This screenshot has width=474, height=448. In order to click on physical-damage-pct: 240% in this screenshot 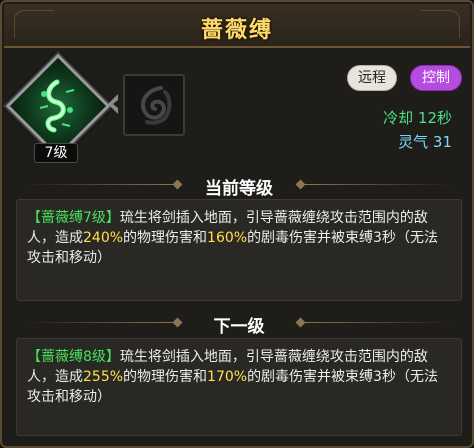, I will do `click(103, 238)`.